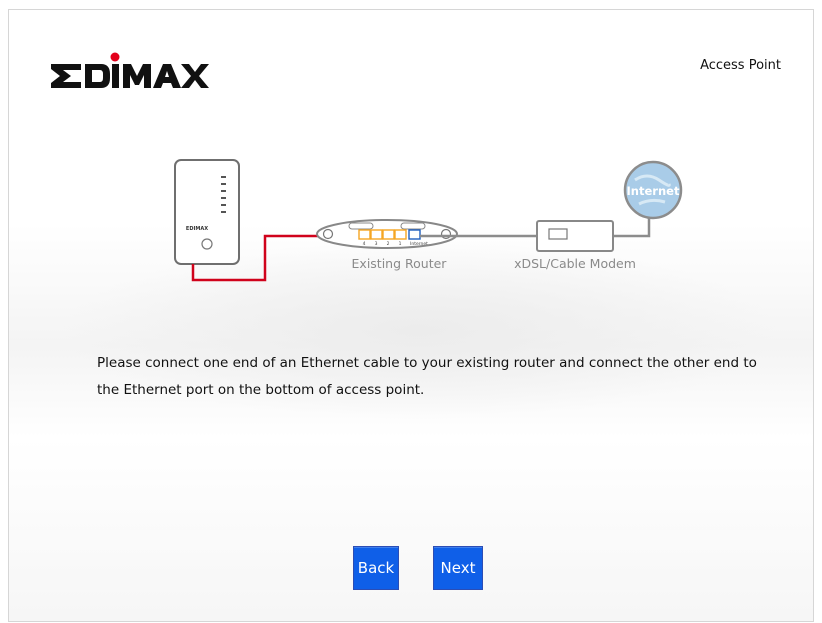 The height and width of the screenshot is (623, 822). What do you see at coordinates (207, 212) in the screenshot?
I see `access-point-device: EDIMAX` at bounding box center [207, 212].